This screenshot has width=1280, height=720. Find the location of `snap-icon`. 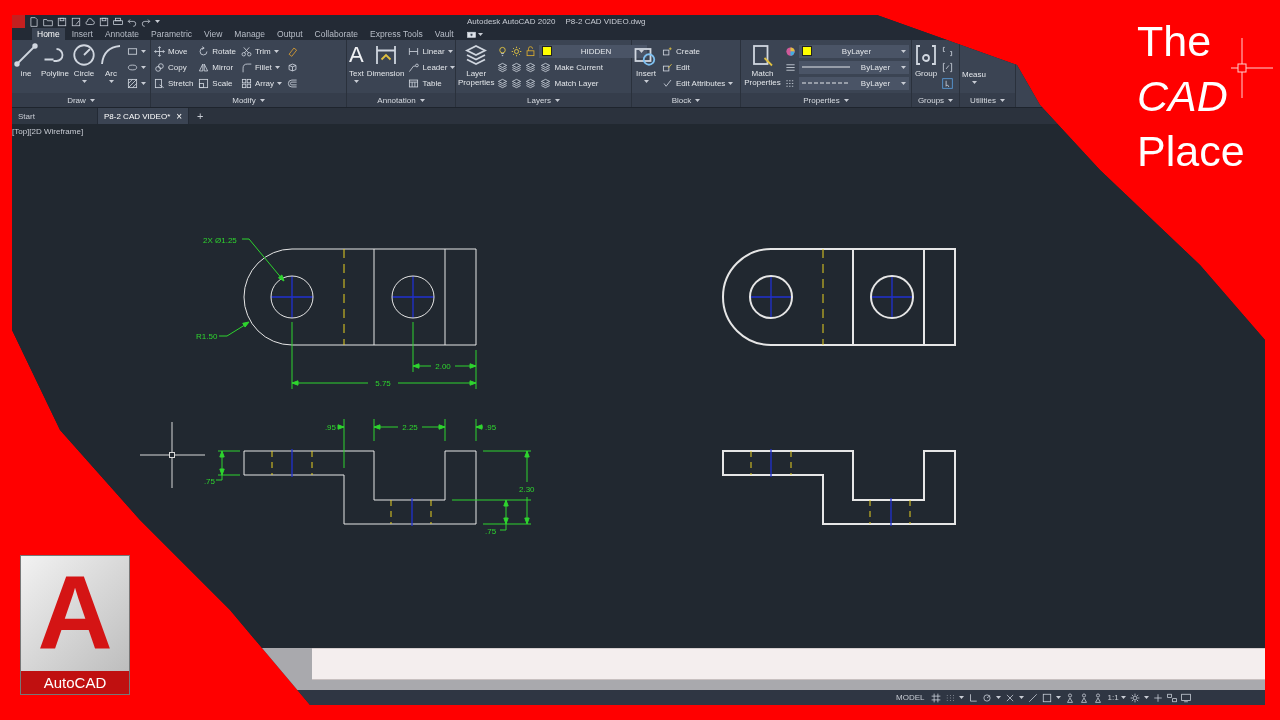

snap-icon is located at coordinates (1010, 697).